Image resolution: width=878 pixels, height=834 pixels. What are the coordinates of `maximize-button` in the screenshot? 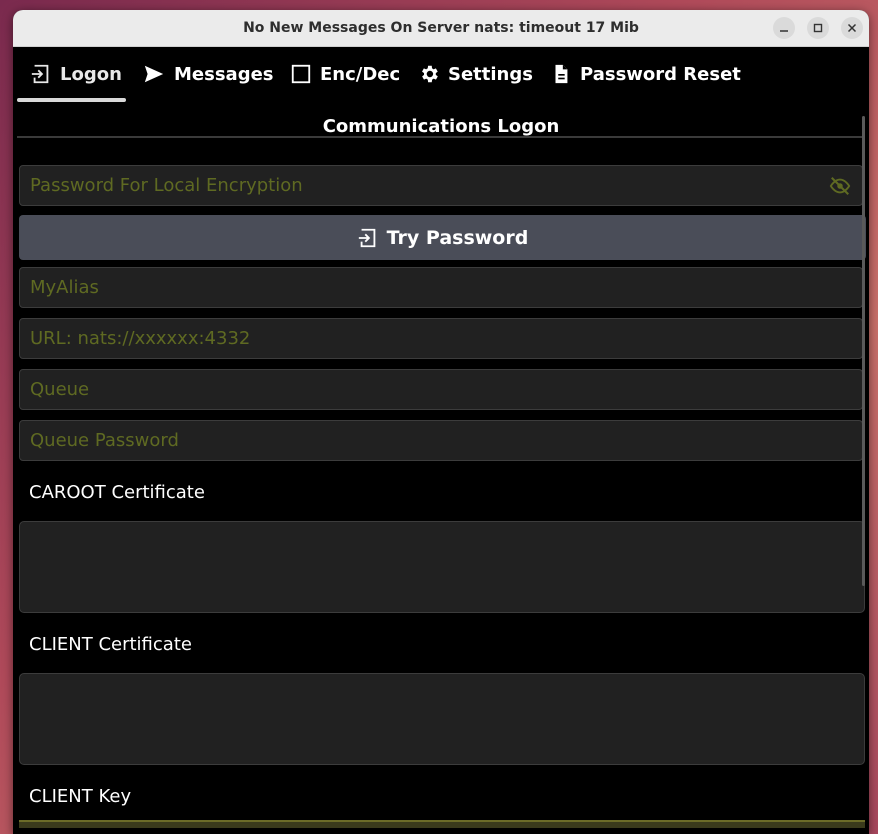 It's located at (818, 28).